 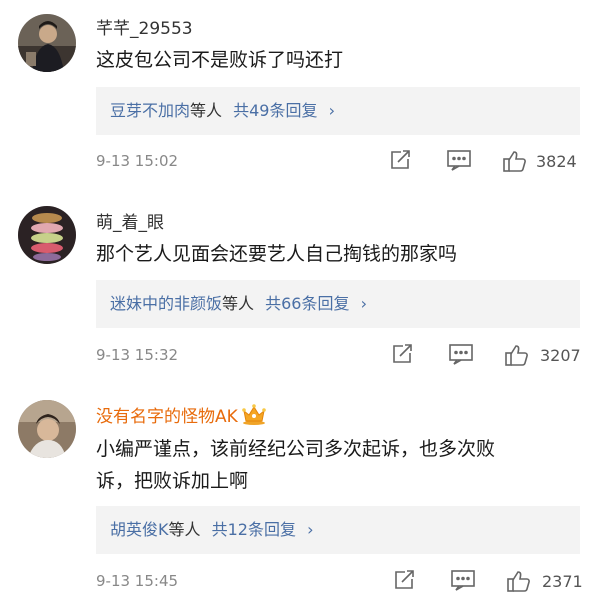 What do you see at coordinates (338, 111) in the screenshot?
I see `replies-summary: 豆芽不加肉等人 共49条回复 ›` at bounding box center [338, 111].